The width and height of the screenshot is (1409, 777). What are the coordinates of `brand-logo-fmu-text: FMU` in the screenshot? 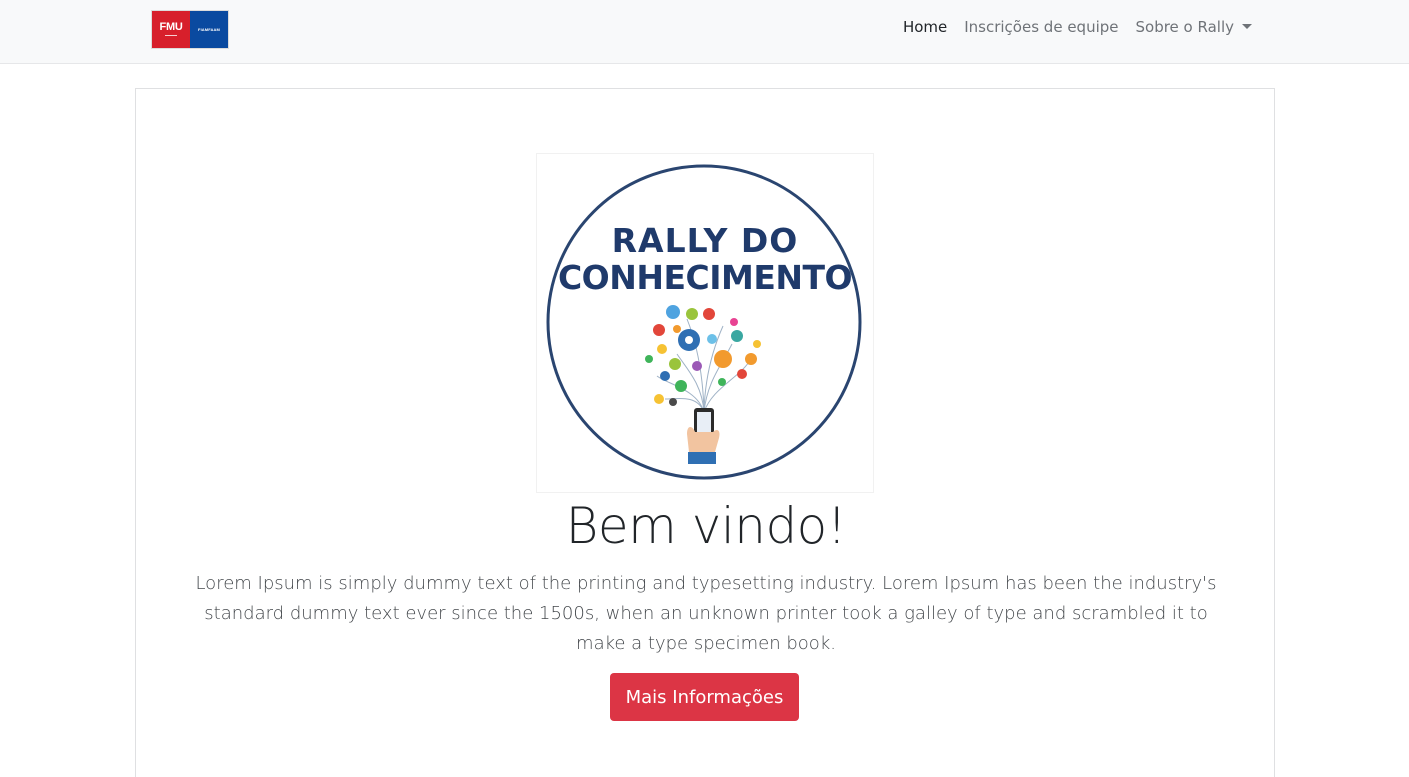 It's located at (171, 27).